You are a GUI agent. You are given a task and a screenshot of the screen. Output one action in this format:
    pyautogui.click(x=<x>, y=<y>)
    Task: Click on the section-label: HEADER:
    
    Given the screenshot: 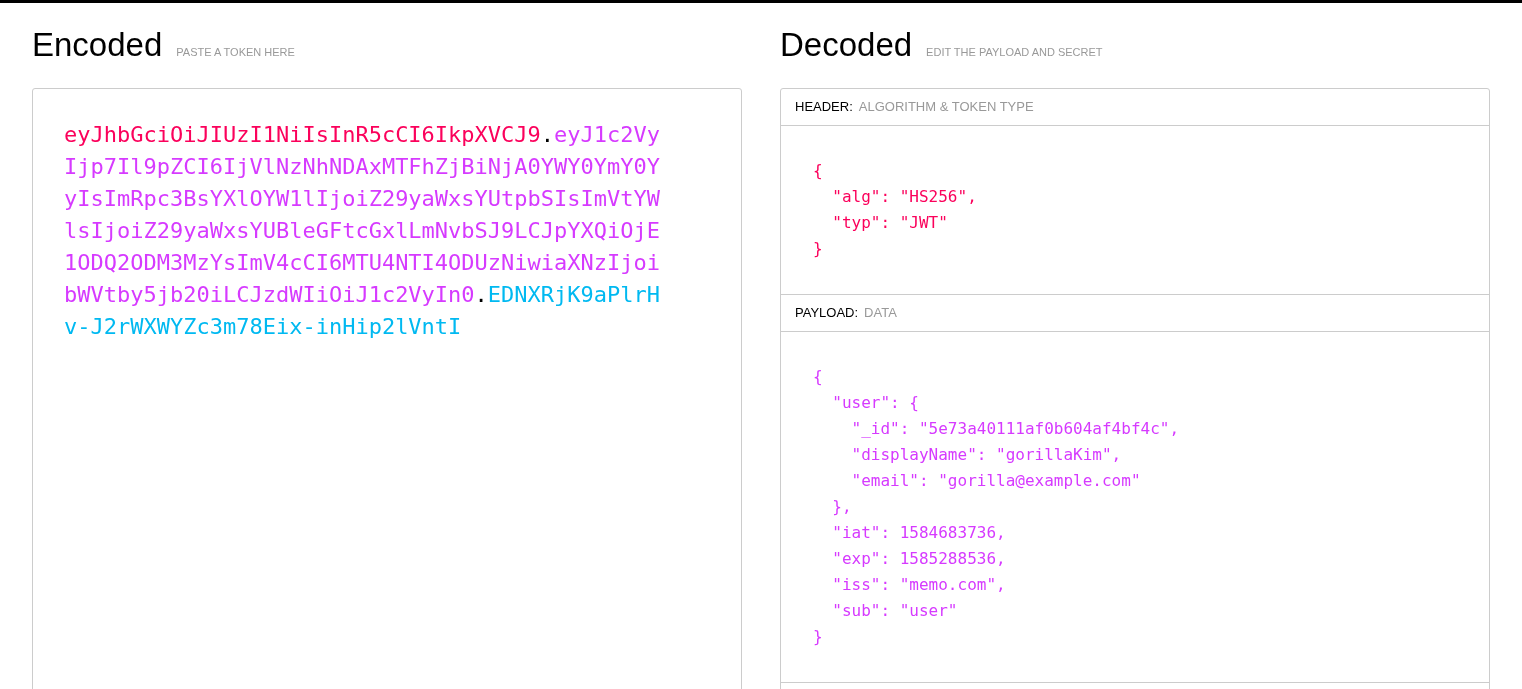 What is the action you would take?
    pyautogui.click(x=824, y=107)
    